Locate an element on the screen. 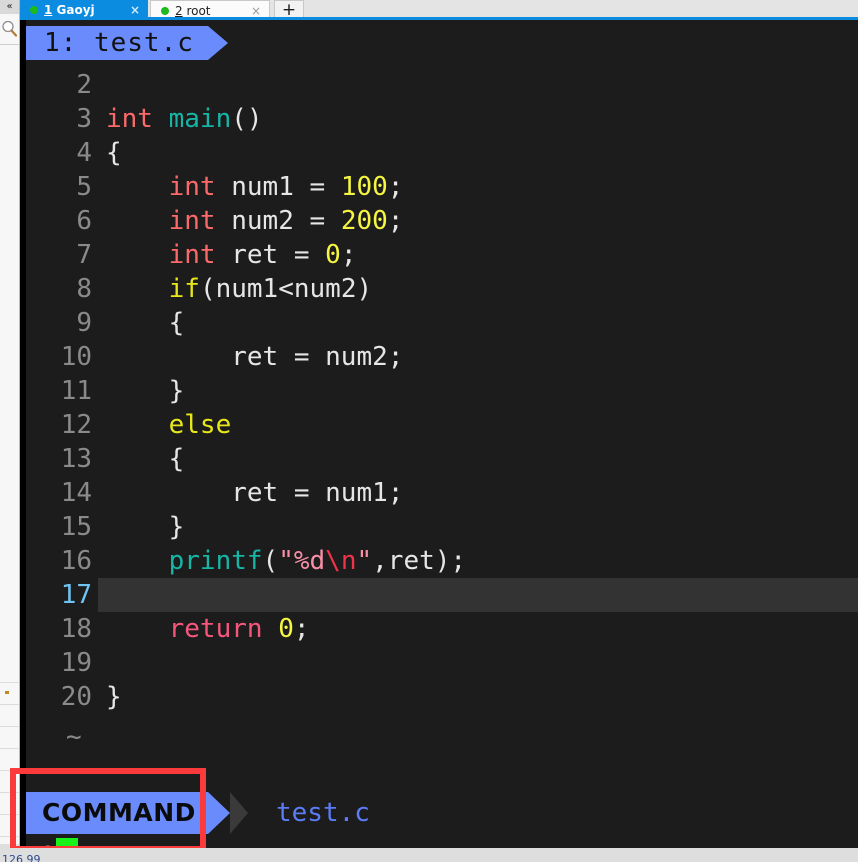 Image resolution: width=858 pixels, height=862 pixels. code-line-text: int num2 = 200; is located at coordinates (255, 221).